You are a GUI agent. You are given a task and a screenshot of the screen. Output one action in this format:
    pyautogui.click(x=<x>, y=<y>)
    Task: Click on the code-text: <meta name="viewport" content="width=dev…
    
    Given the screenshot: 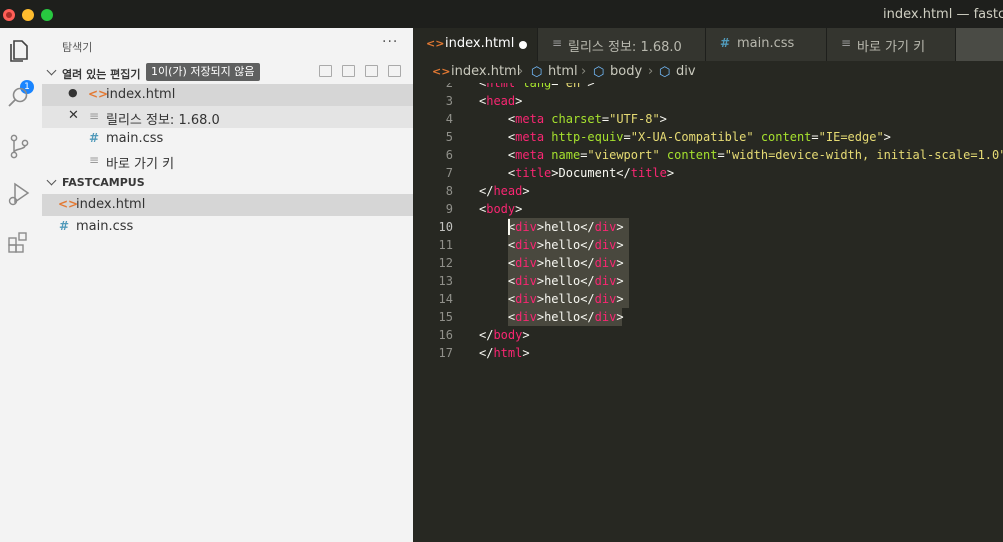 What is the action you would take?
    pyautogui.click(x=755, y=155)
    